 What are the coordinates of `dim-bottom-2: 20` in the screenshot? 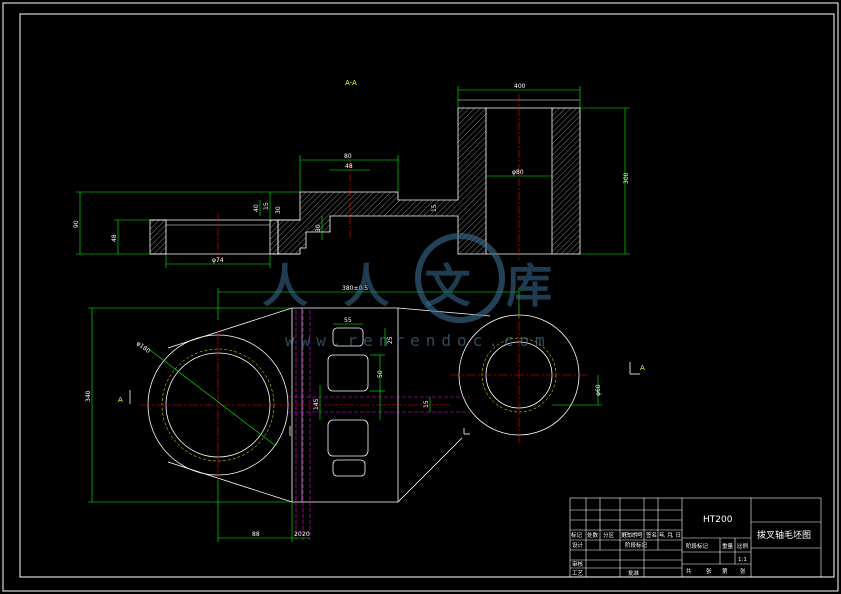 It's located at (298, 534).